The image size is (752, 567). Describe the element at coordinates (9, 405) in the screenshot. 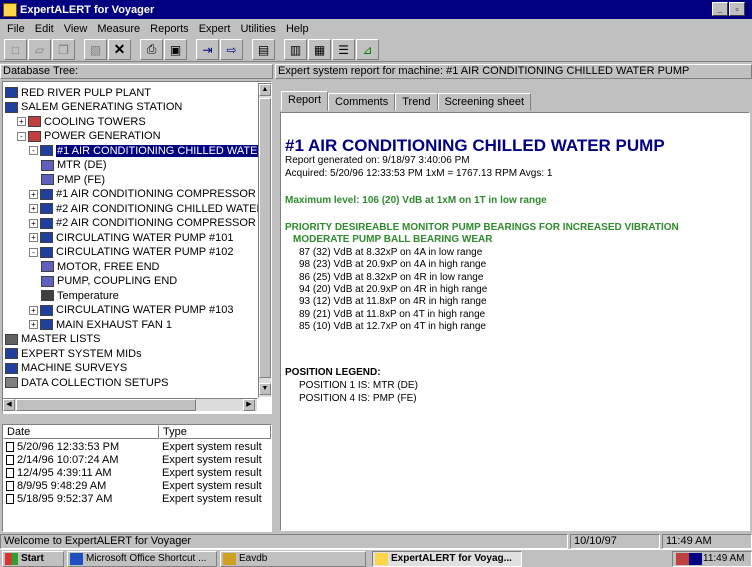

I see `scroll-left-icon: ◀` at that location.